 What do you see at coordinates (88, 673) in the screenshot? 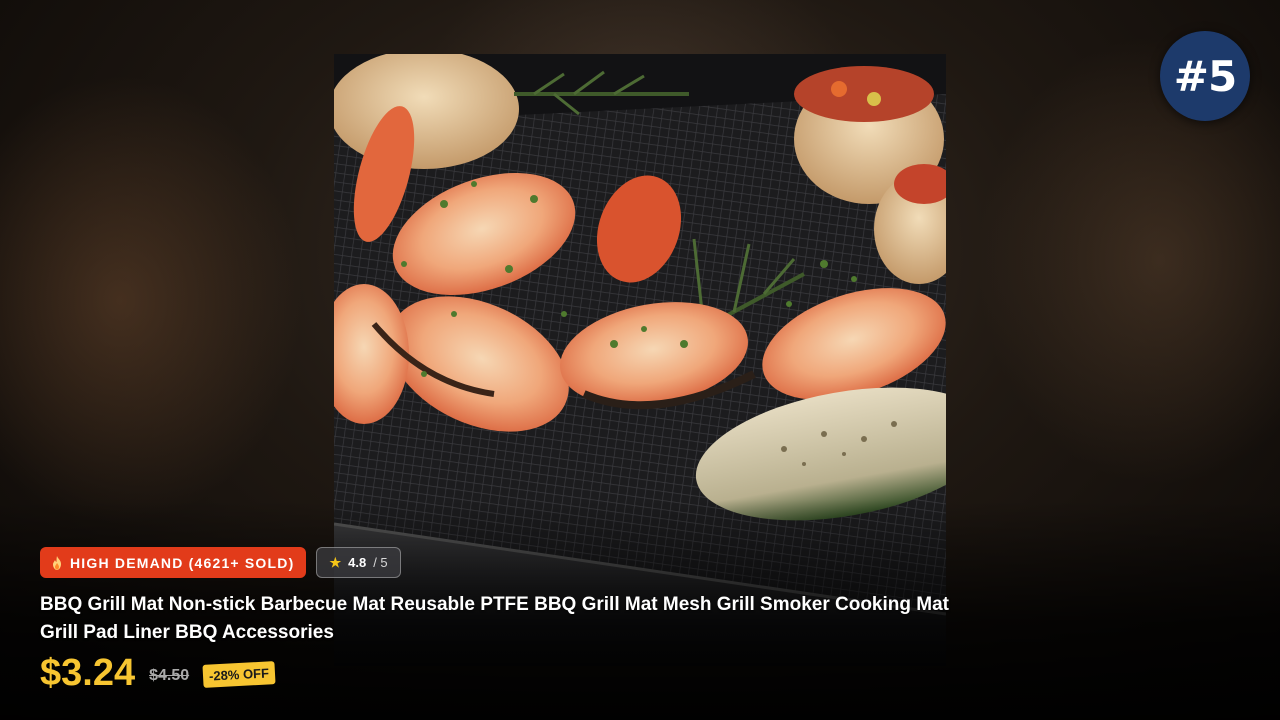
I see `current-price: $3.24` at bounding box center [88, 673].